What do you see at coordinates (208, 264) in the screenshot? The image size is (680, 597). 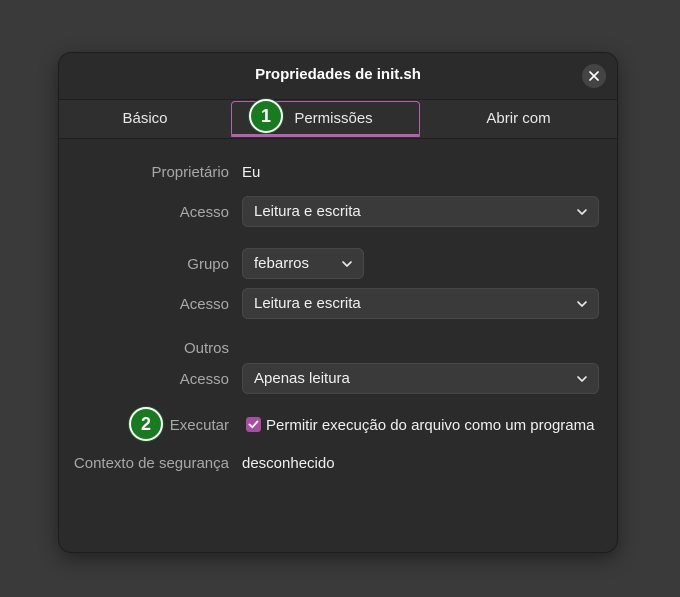 I see `group-label: Grupo` at bounding box center [208, 264].